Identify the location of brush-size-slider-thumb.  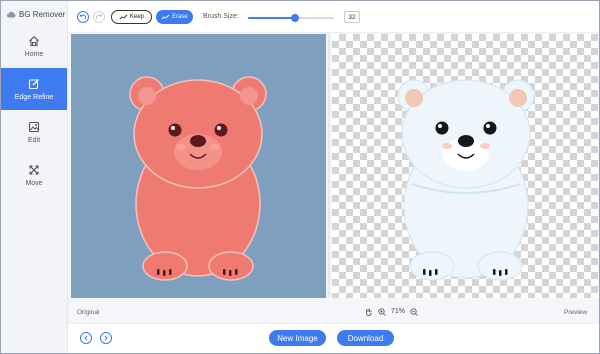
(295, 18).